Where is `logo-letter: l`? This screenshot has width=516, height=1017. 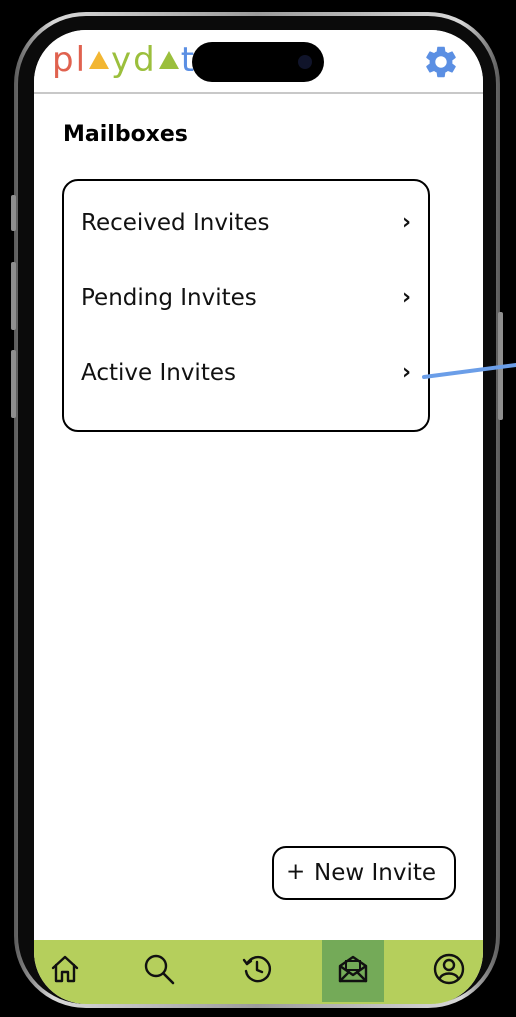 logo-letter: l is located at coordinates (81, 60).